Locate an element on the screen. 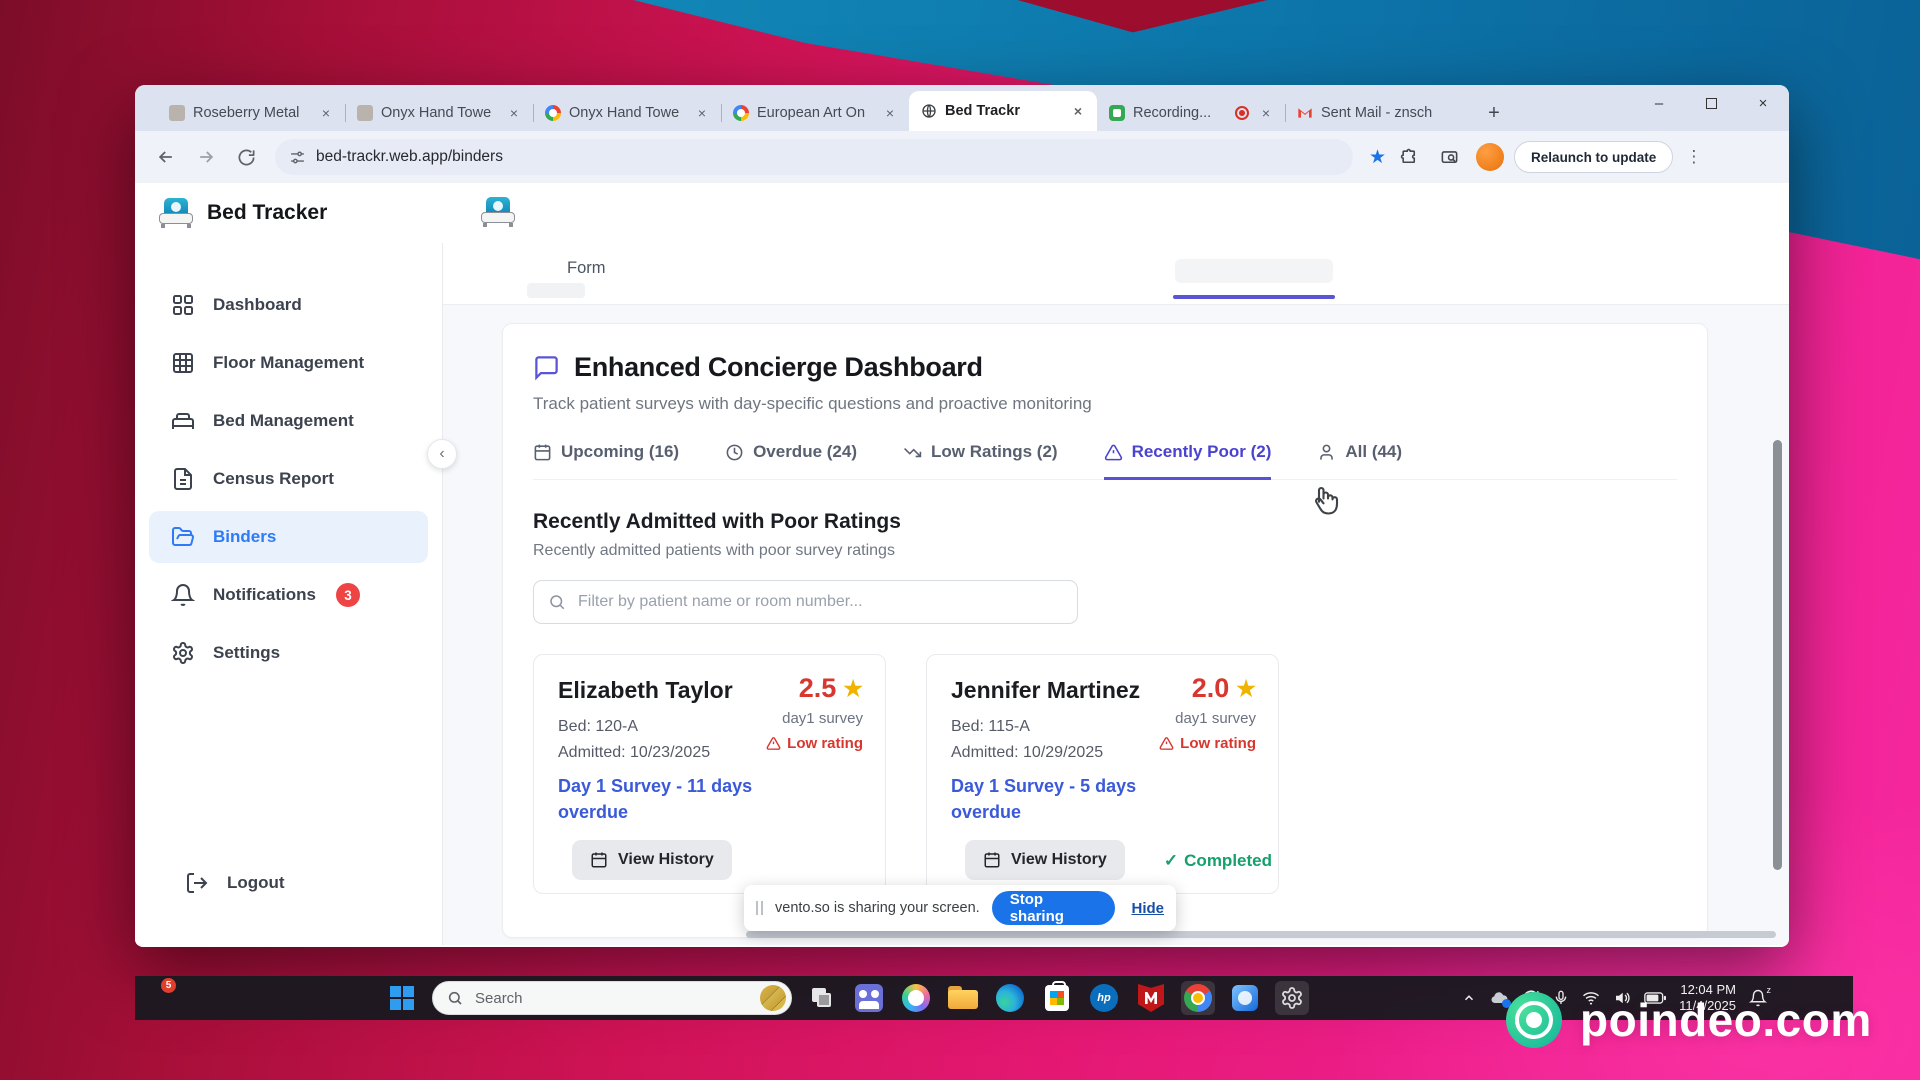  tab-search-icon is located at coordinates (1449, 157).